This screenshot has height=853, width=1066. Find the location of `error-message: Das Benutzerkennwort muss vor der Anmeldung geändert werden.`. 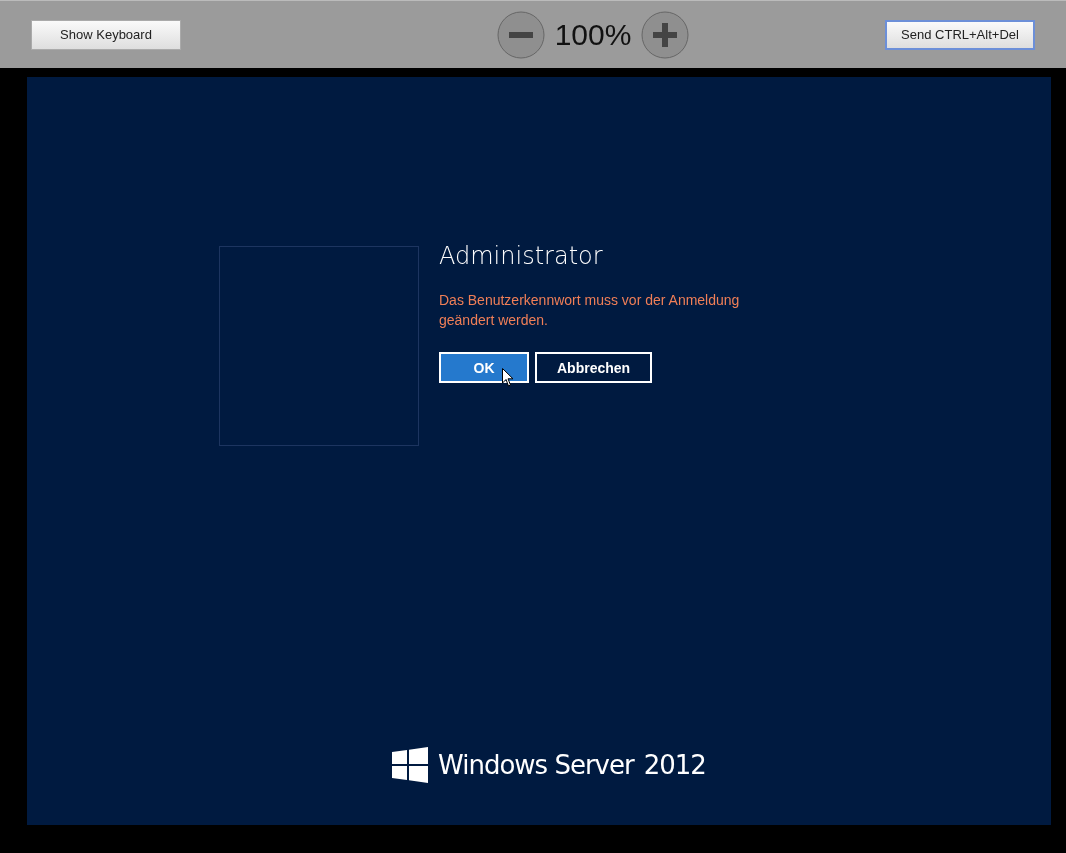

error-message: Das Benutzerkennwort muss vor der Anmeldung geändert werden. is located at coordinates (590, 310).